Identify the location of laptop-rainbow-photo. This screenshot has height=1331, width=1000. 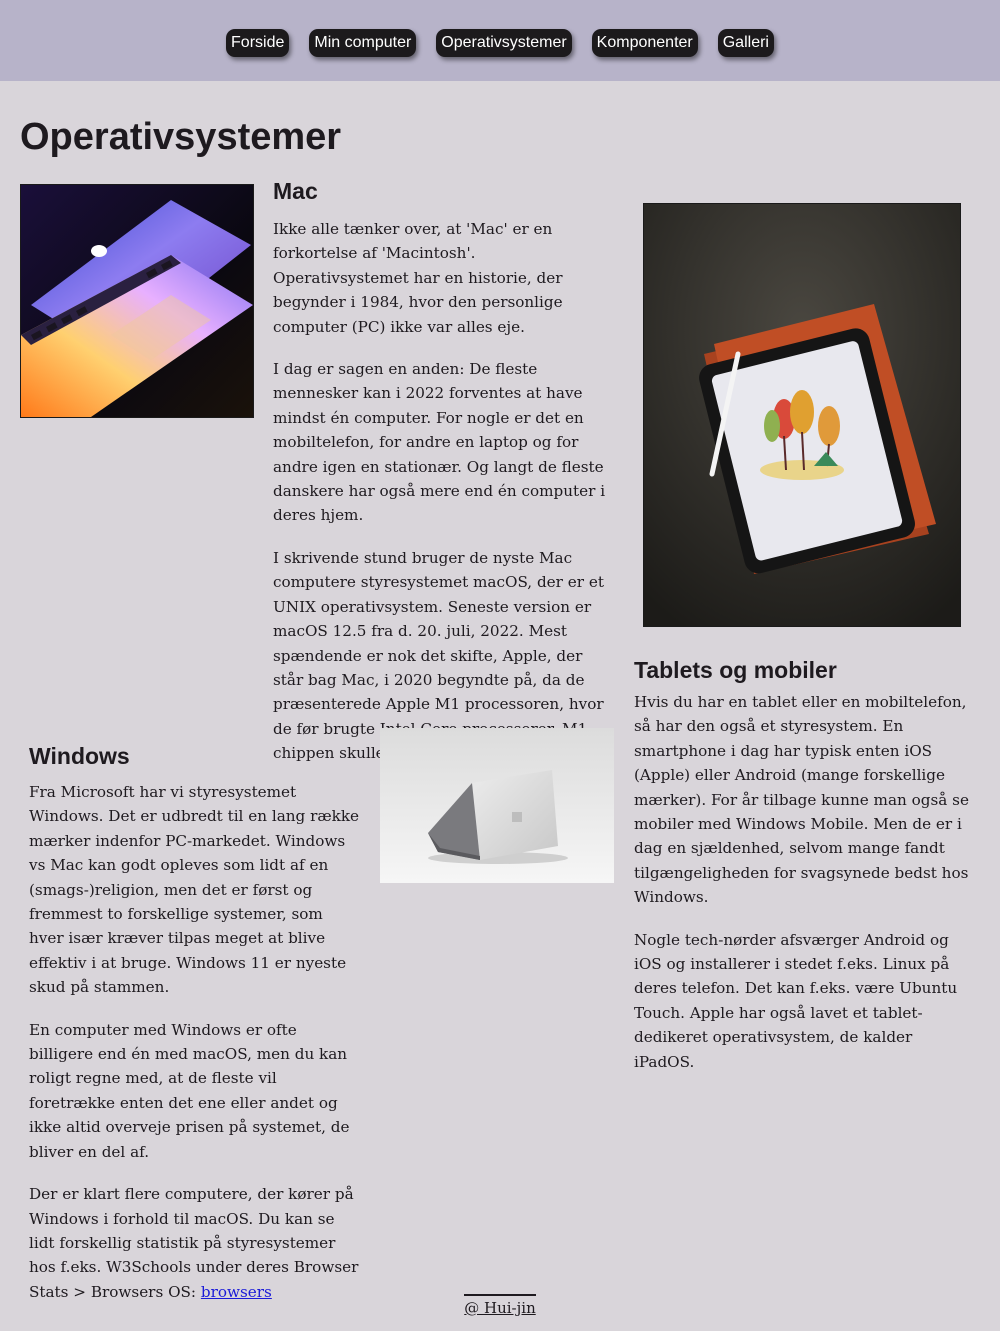
(137, 301).